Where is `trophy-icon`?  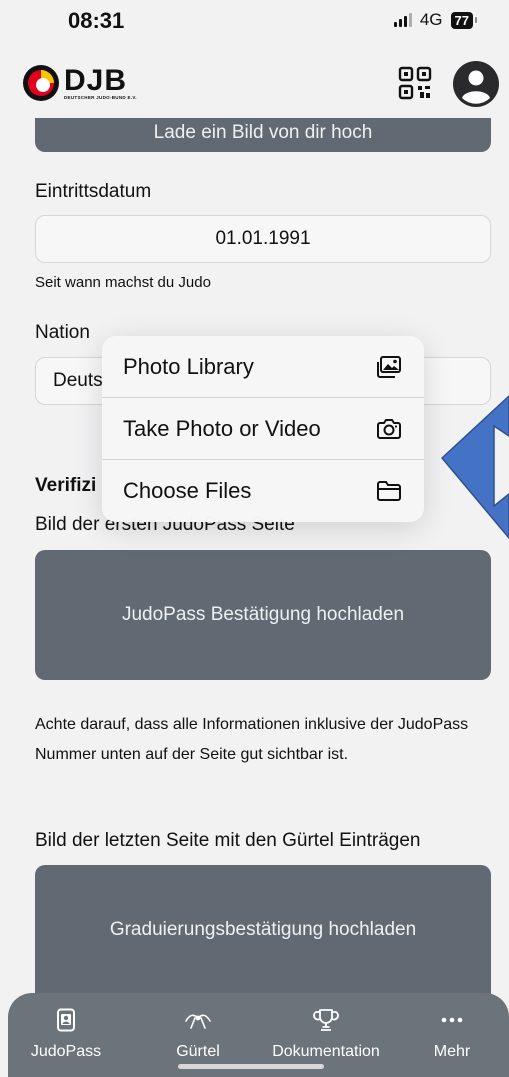 trophy-icon is located at coordinates (326, 1020).